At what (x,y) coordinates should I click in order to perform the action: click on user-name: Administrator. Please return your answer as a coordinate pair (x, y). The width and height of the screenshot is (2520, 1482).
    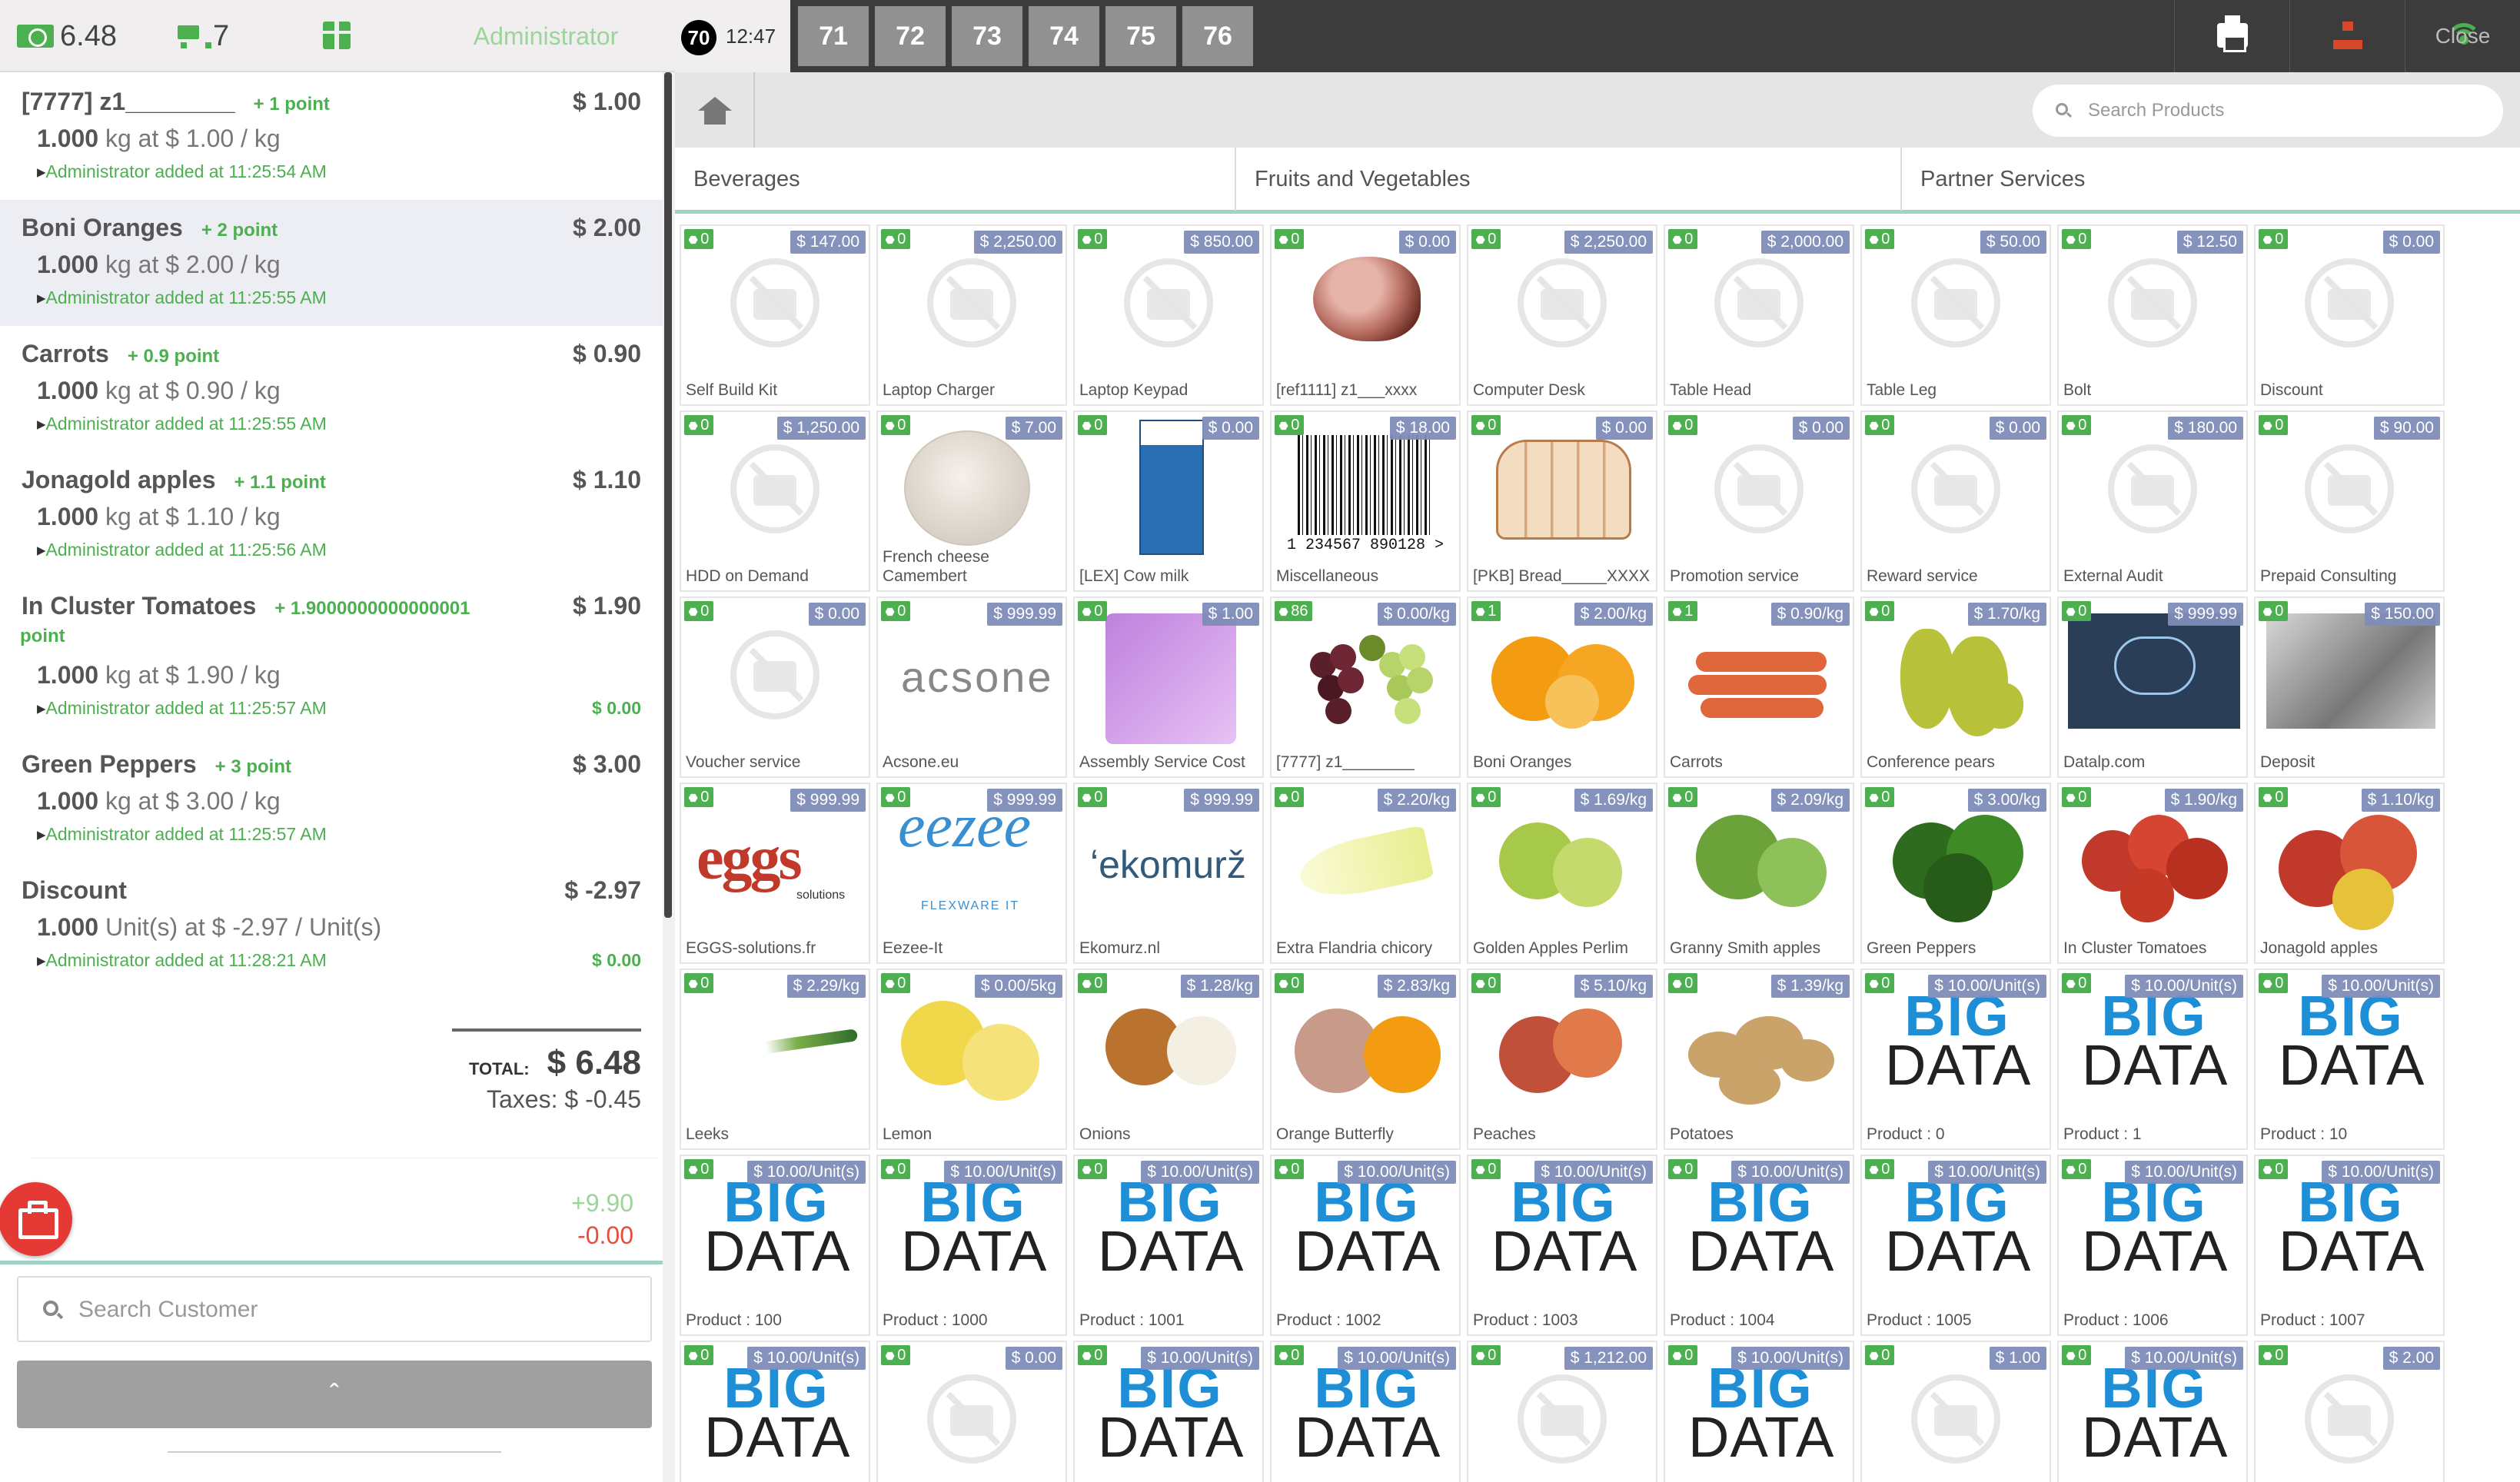
    Looking at the image, I should click on (546, 36).